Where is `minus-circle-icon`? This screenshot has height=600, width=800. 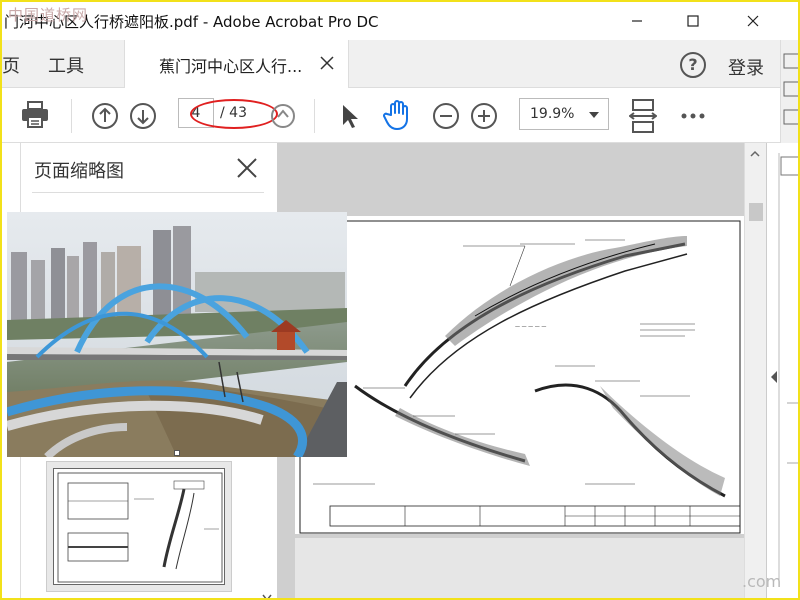
minus-circle-icon is located at coordinates (446, 116).